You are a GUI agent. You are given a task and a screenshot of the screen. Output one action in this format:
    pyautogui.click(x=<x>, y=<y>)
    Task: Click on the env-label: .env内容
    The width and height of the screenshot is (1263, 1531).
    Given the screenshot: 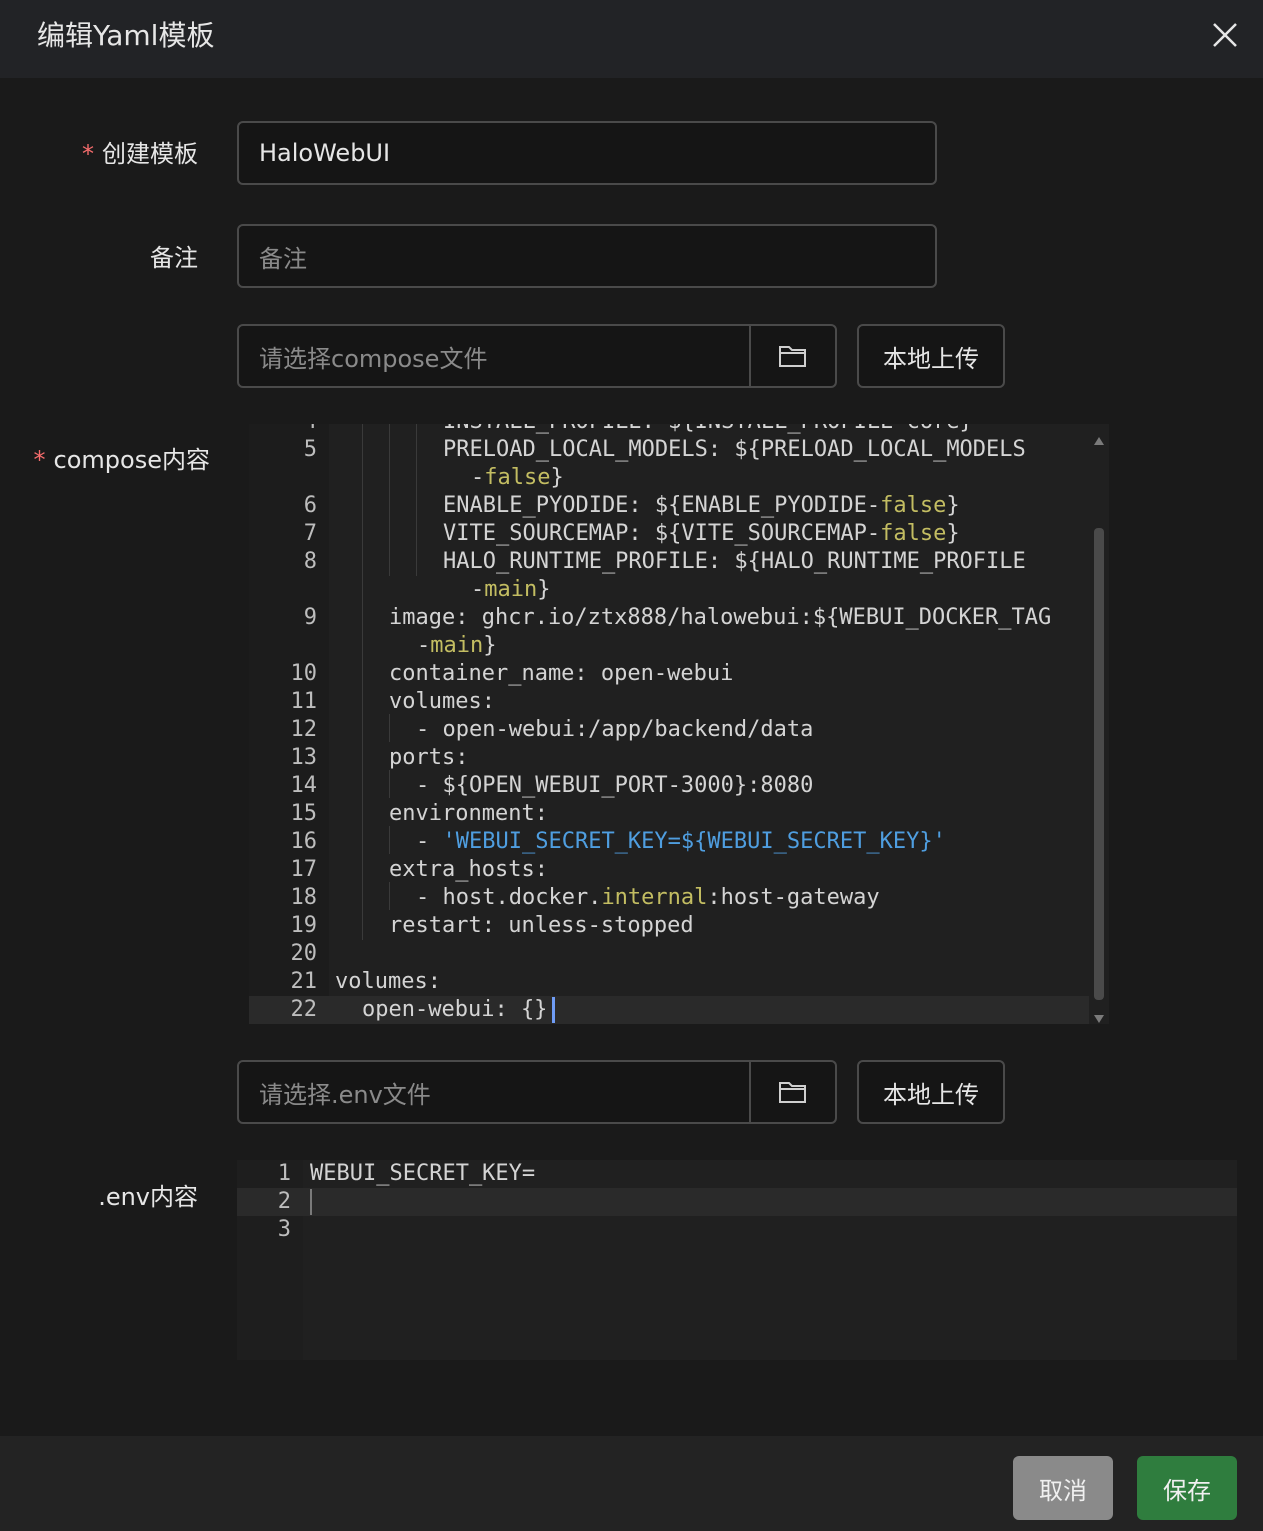 What is the action you would take?
    pyautogui.click(x=148, y=1197)
    